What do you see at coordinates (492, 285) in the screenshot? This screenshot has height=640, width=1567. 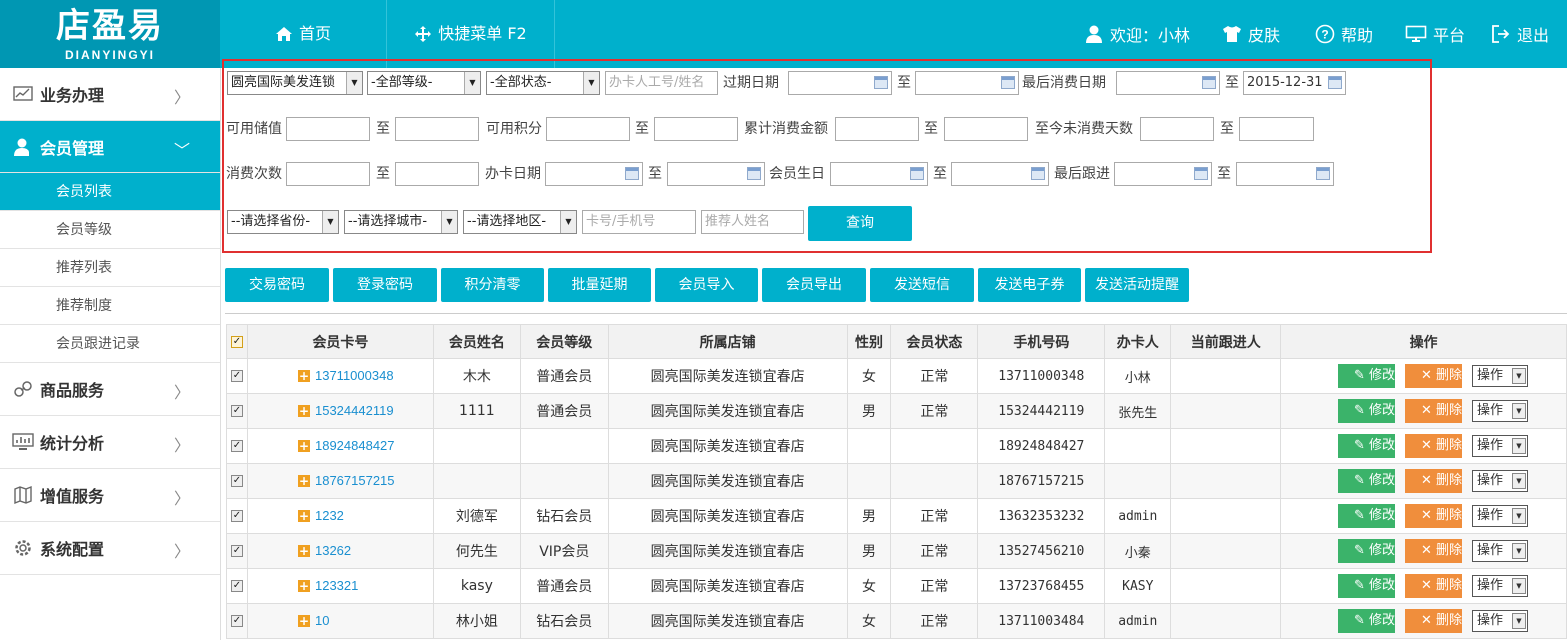 I see `clear-points-button: 积分清零` at bounding box center [492, 285].